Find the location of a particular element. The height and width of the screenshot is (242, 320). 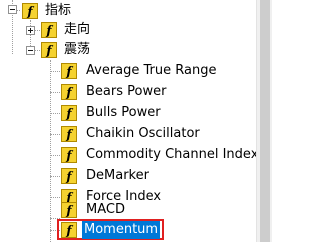

tree-item-label: Commodity Channel Index is located at coordinates (172, 154).